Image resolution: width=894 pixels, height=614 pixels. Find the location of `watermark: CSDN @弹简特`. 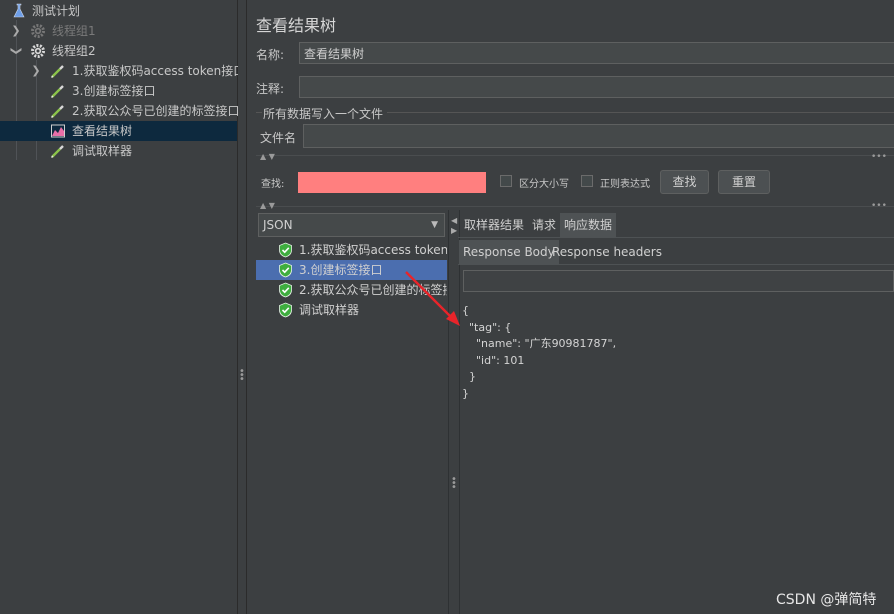

watermark: CSDN @弹简特 is located at coordinates (826, 600).